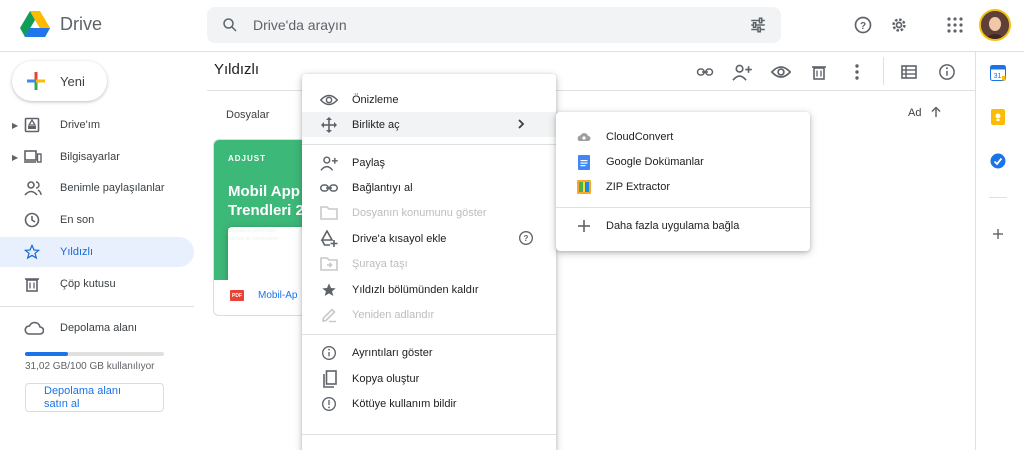 The image size is (1024, 450). I want to click on report-icon, so click(329, 404).